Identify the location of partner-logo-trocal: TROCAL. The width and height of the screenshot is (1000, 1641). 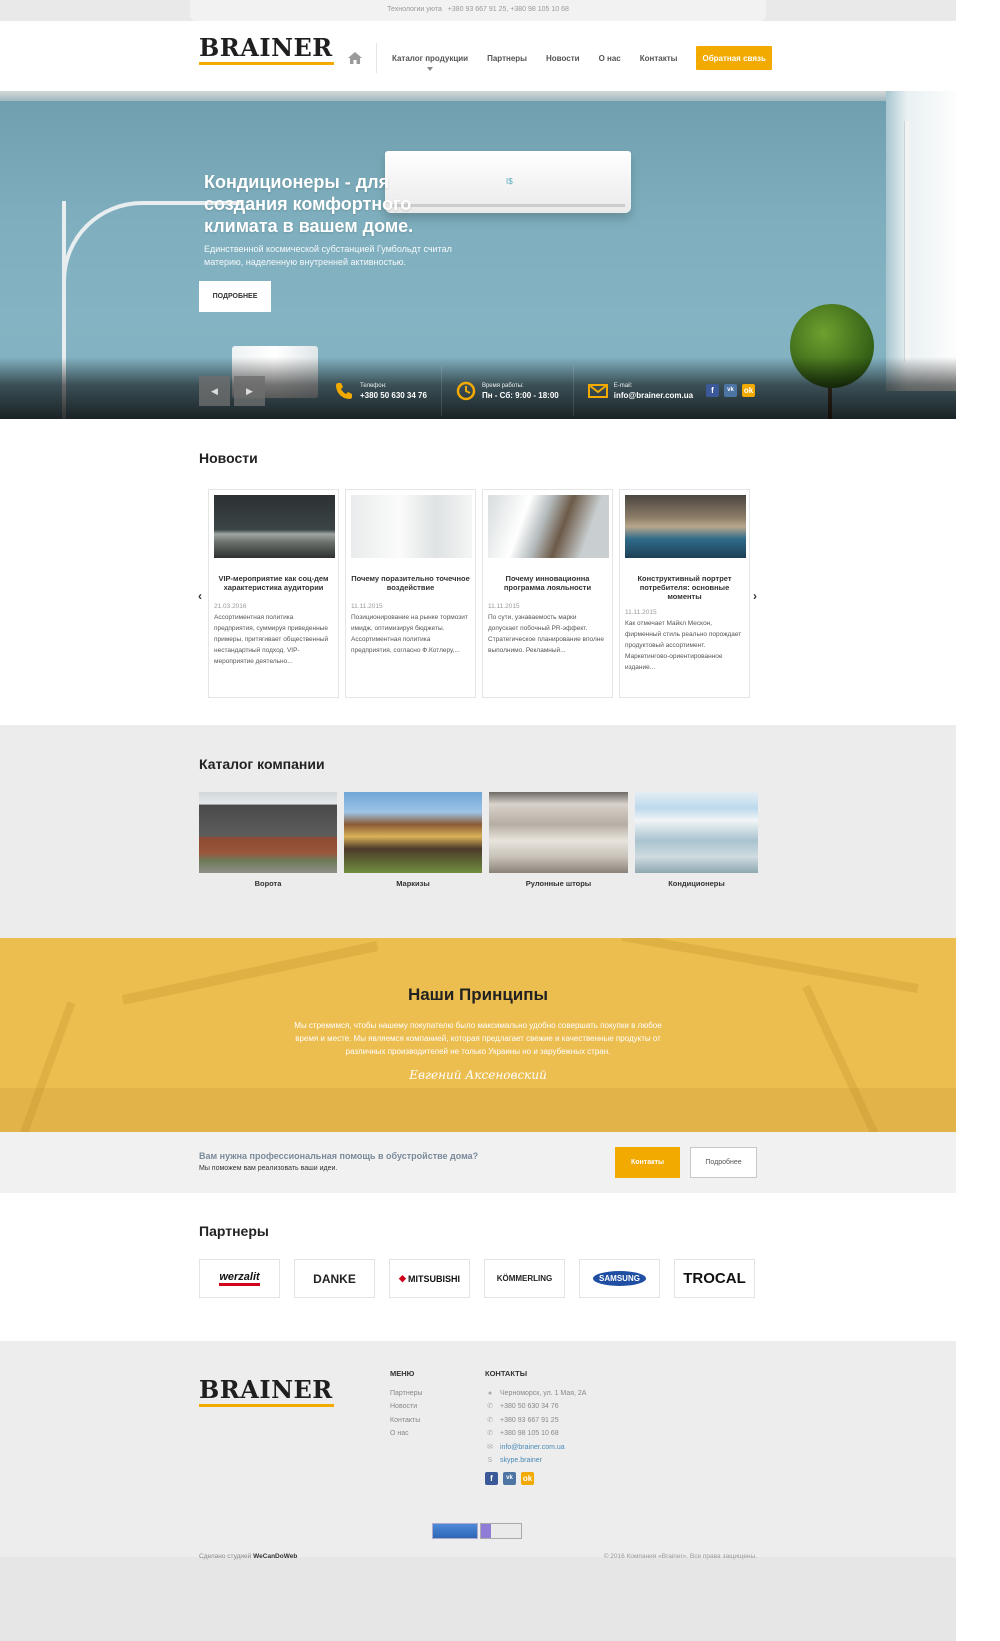
(714, 1278).